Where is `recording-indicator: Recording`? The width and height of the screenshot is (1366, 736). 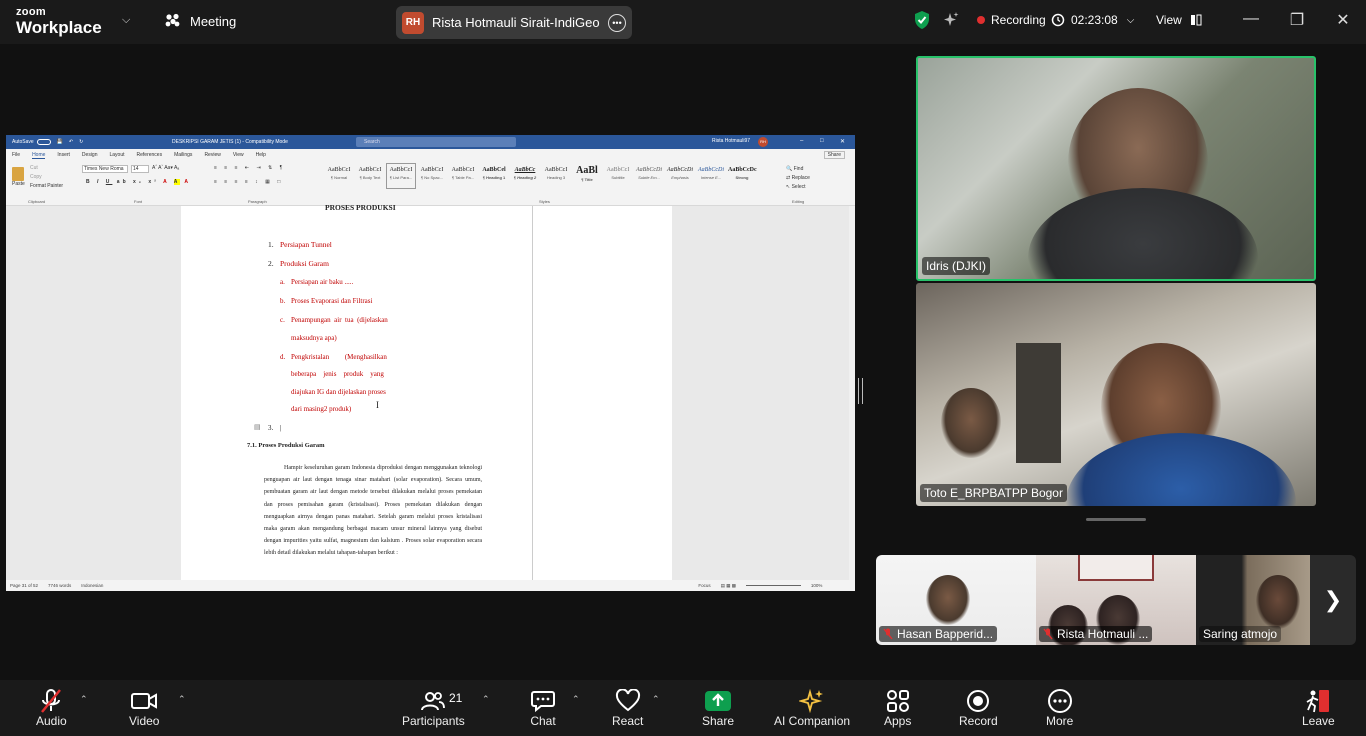 recording-indicator: Recording is located at coordinates (1011, 20).